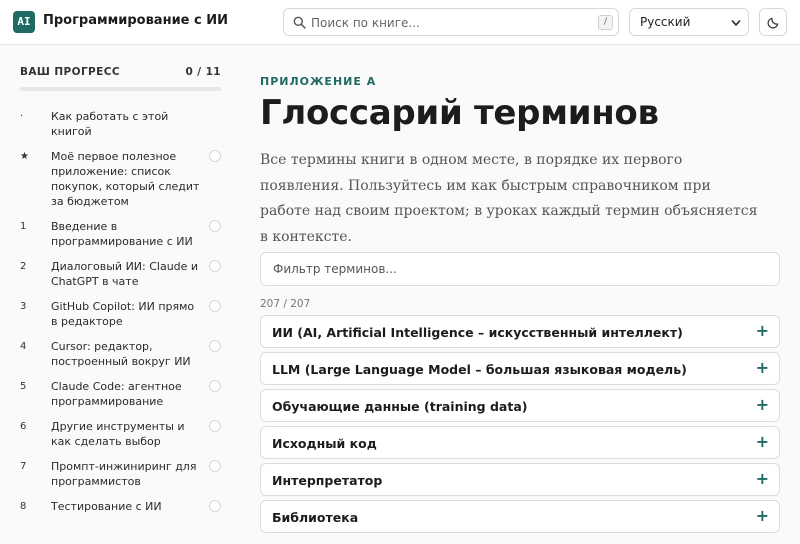 This screenshot has width=800, height=544. What do you see at coordinates (736, 23) in the screenshot?
I see `chevron-down-icon` at bounding box center [736, 23].